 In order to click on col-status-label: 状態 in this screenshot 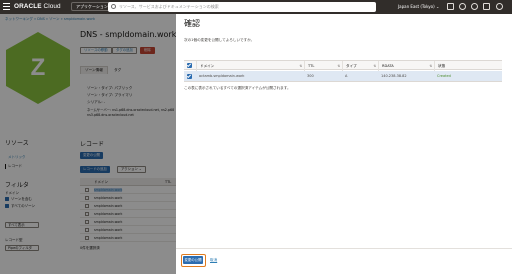, I will do `click(442, 66)`.